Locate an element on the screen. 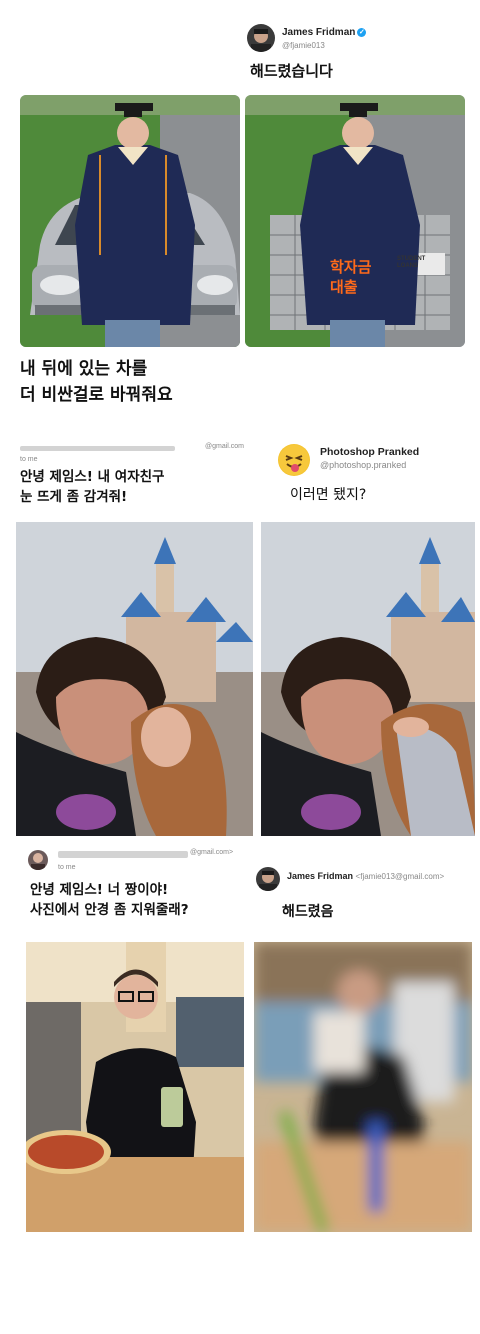  request-text: 안녕 제임스! 너 짱이야! 사진에서 안경 좀 지워줄래? is located at coordinates (109, 900).